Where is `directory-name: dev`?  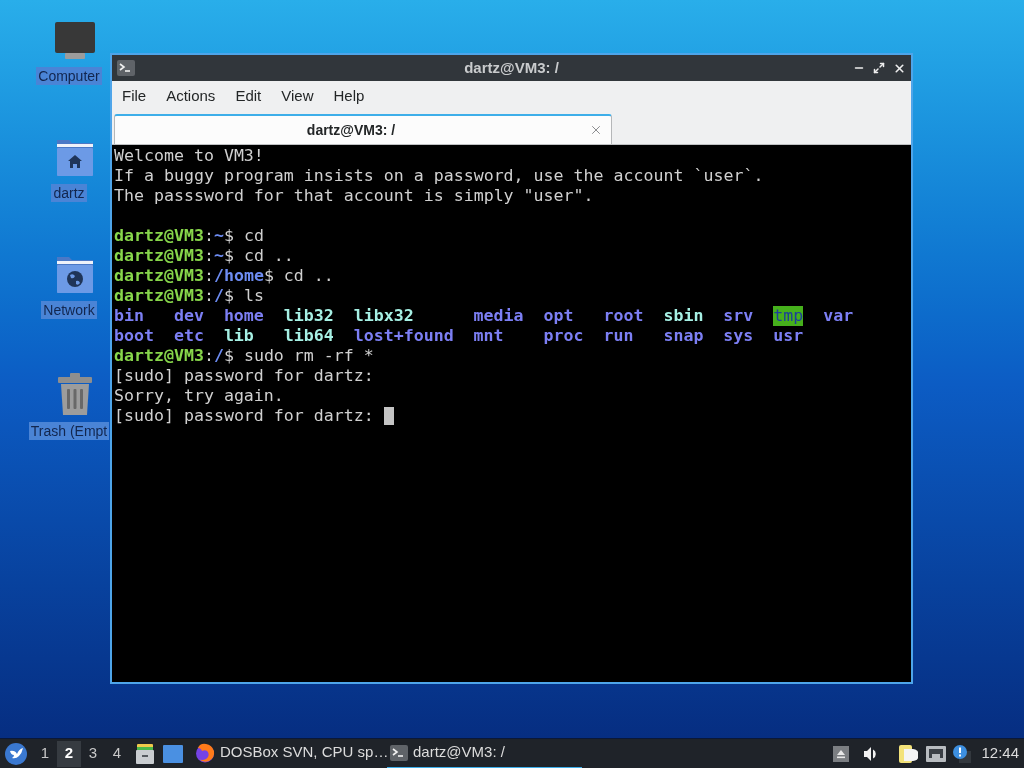
directory-name: dev is located at coordinates (188, 316).